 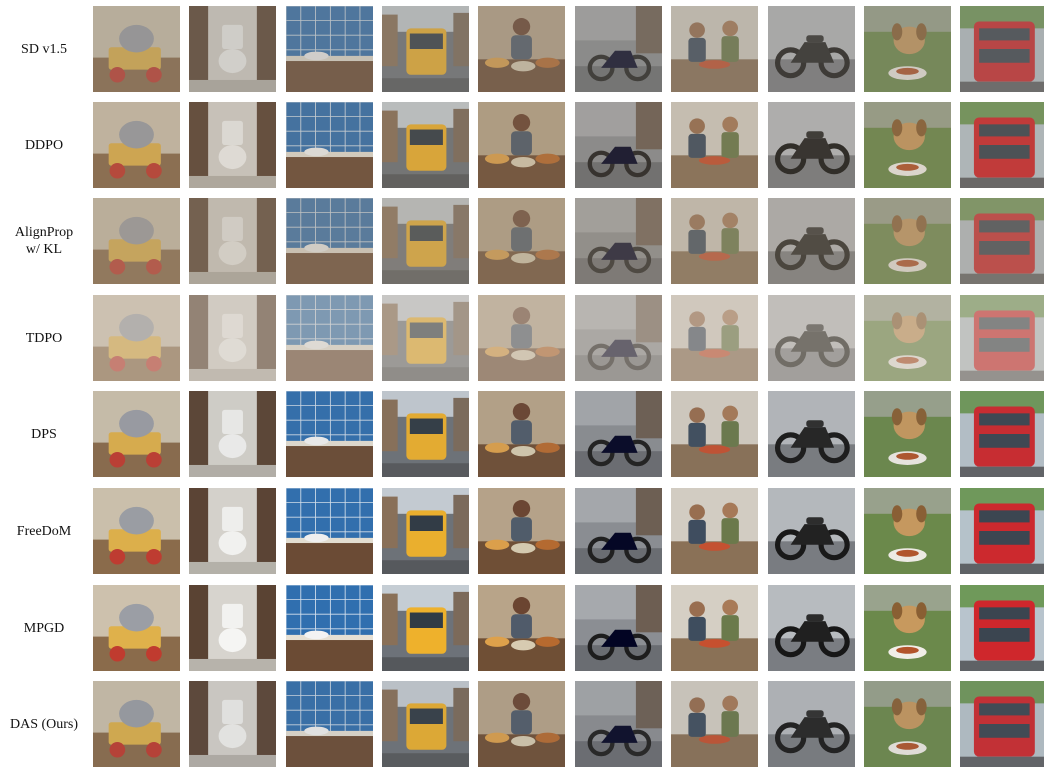 I want to click on row-label: TDPO, so click(x=44, y=338).